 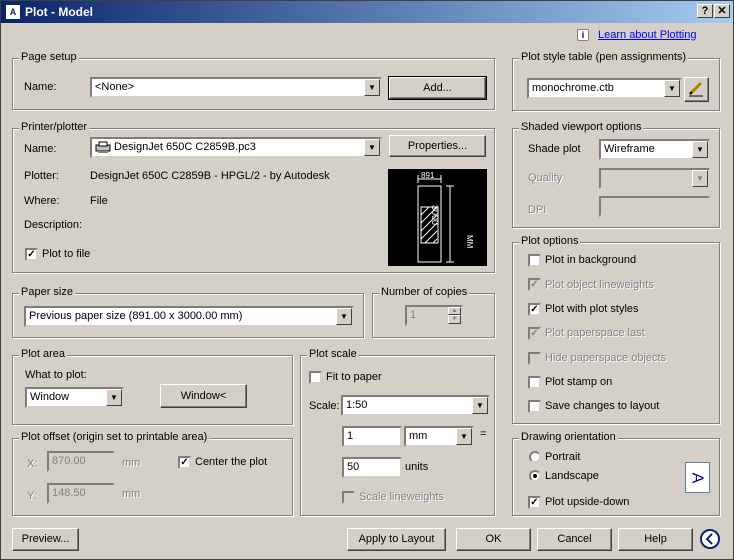 What do you see at coordinates (103, 147) in the screenshot?
I see `plotter-icon` at bounding box center [103, 147].